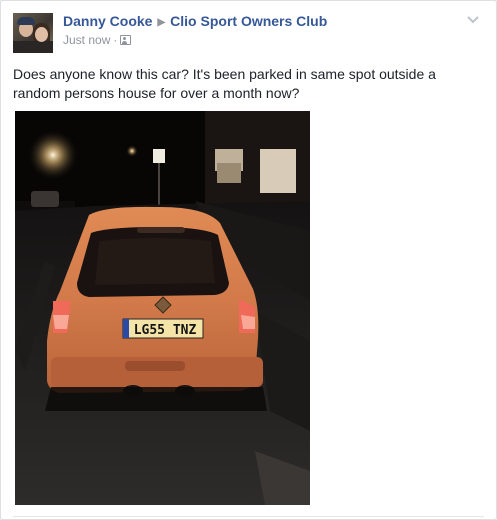 Image resolution: width=497 pixels, height=520 pixels. Describe the element at coordinates (86, 40) in the screenshot. I see `post-timestamp: Just now` at that location.